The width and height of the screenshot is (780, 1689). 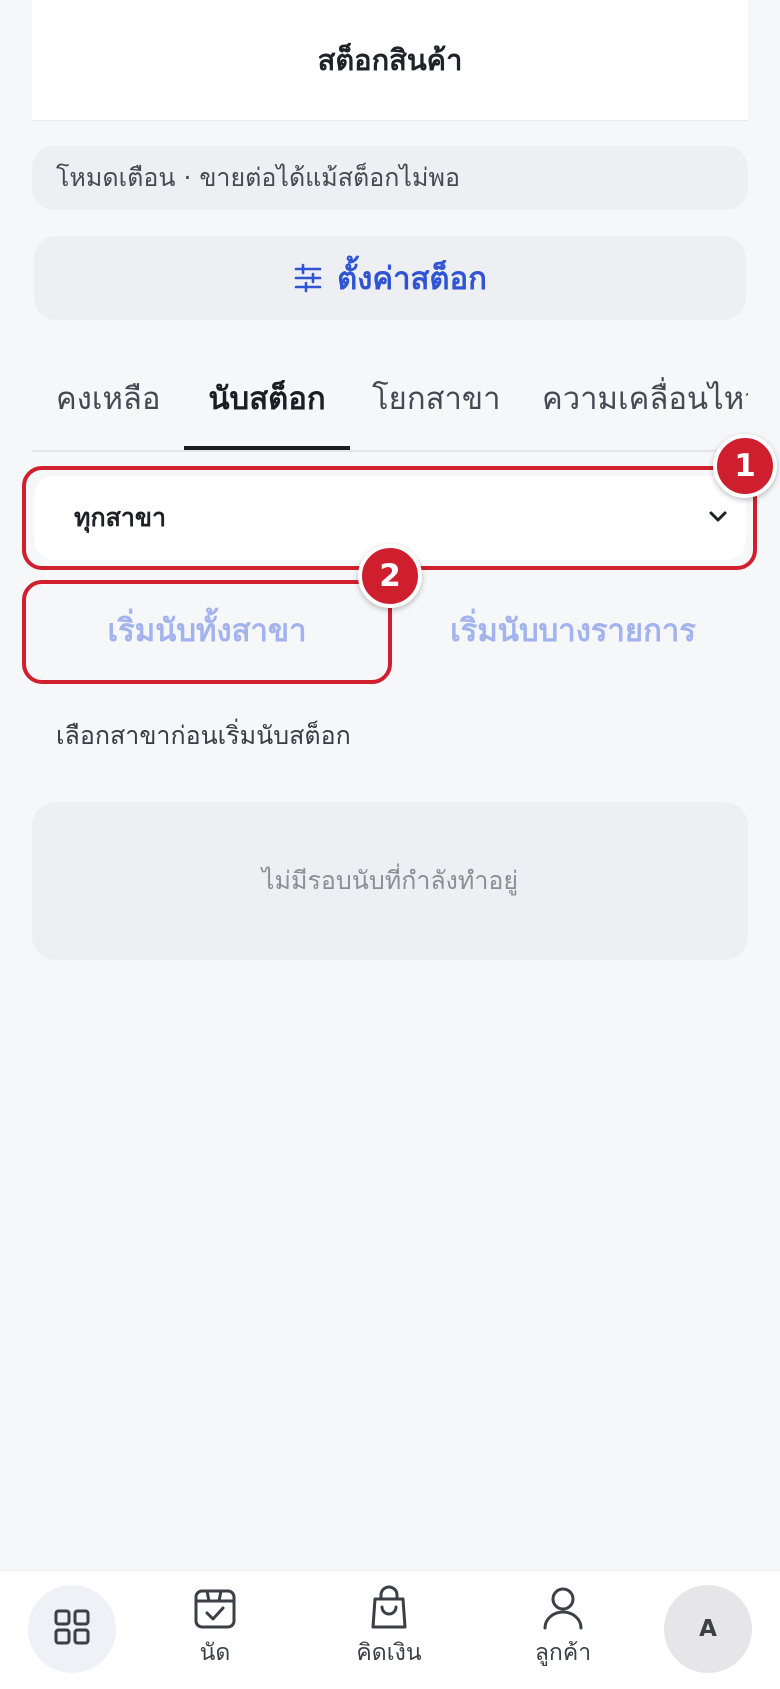 I want to click on tab-stock-count: นับสต็อก, so click(x=267, y=399).